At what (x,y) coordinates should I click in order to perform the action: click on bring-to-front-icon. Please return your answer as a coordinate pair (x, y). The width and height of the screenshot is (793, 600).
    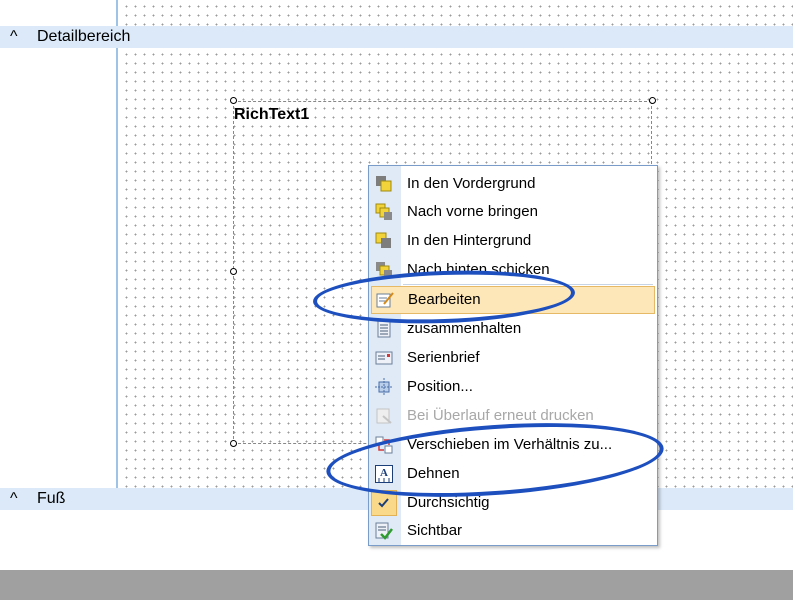
    Looking at the image, I should click on (384, 184).